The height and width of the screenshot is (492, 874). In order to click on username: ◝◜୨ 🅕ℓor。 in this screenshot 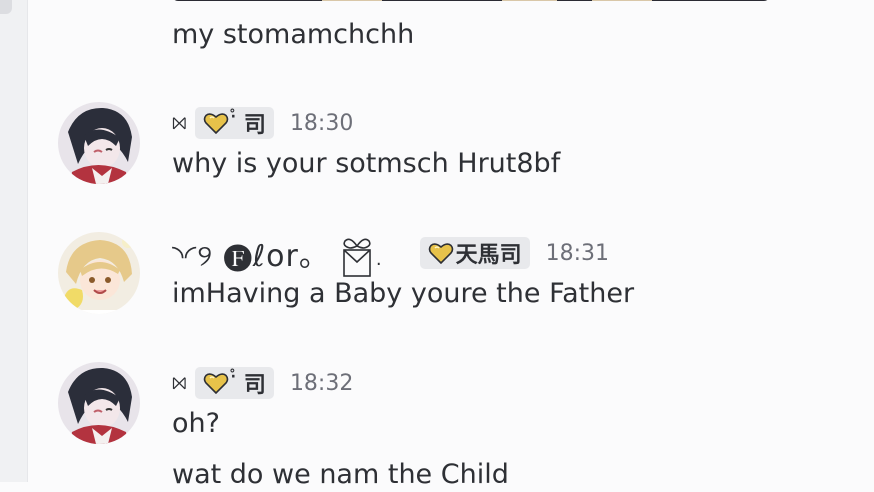, I will do `click(251, 253)`.